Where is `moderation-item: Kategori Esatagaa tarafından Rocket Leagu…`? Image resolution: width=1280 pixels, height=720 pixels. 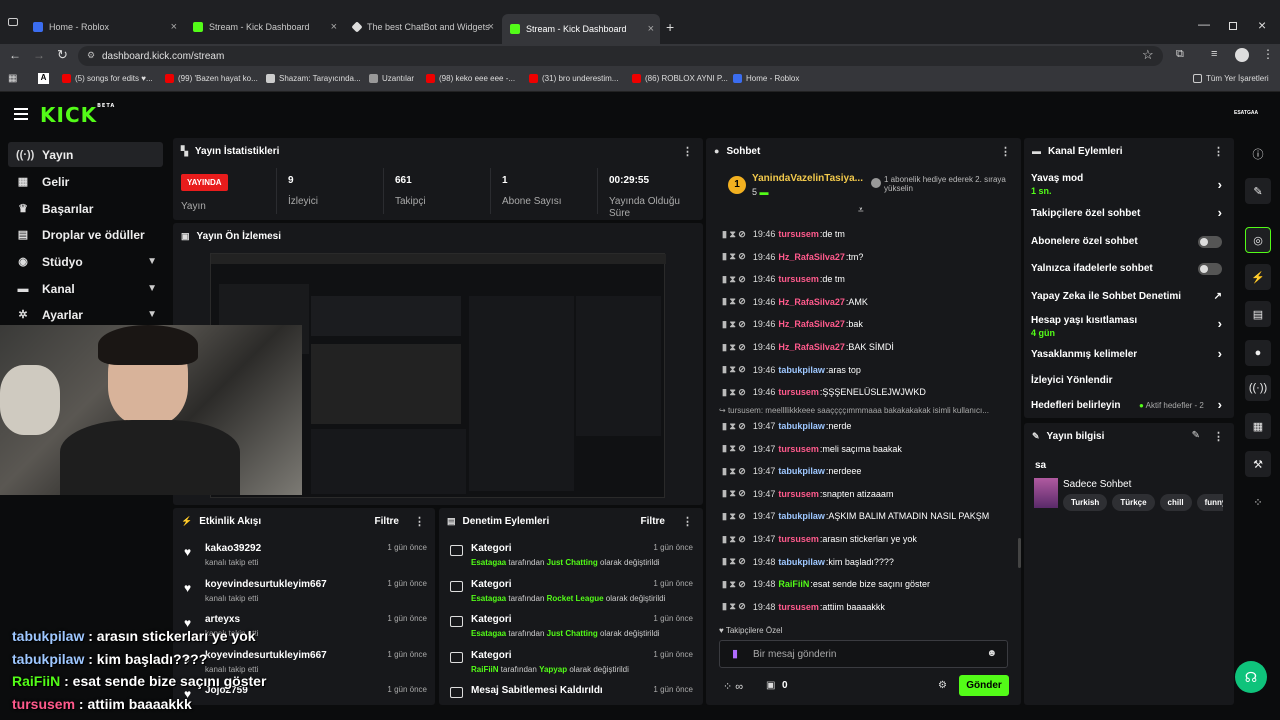 moderation-item: Kategori Esatagaa tarafından Rocket Leagu… is located at coordinates (582, 591).